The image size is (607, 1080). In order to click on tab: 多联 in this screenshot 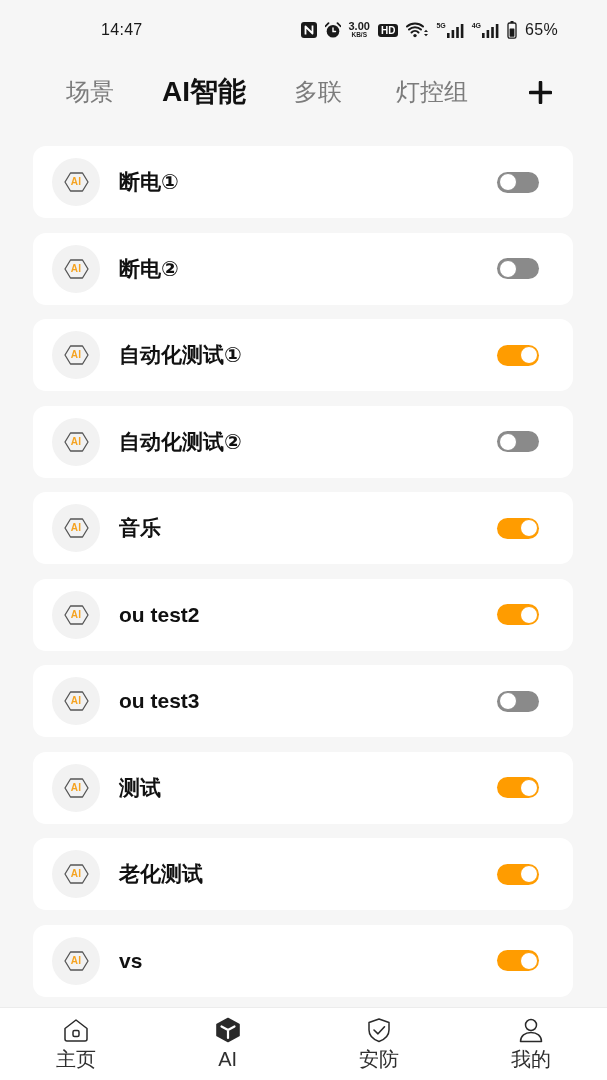, I will do `click(318, 92)`.